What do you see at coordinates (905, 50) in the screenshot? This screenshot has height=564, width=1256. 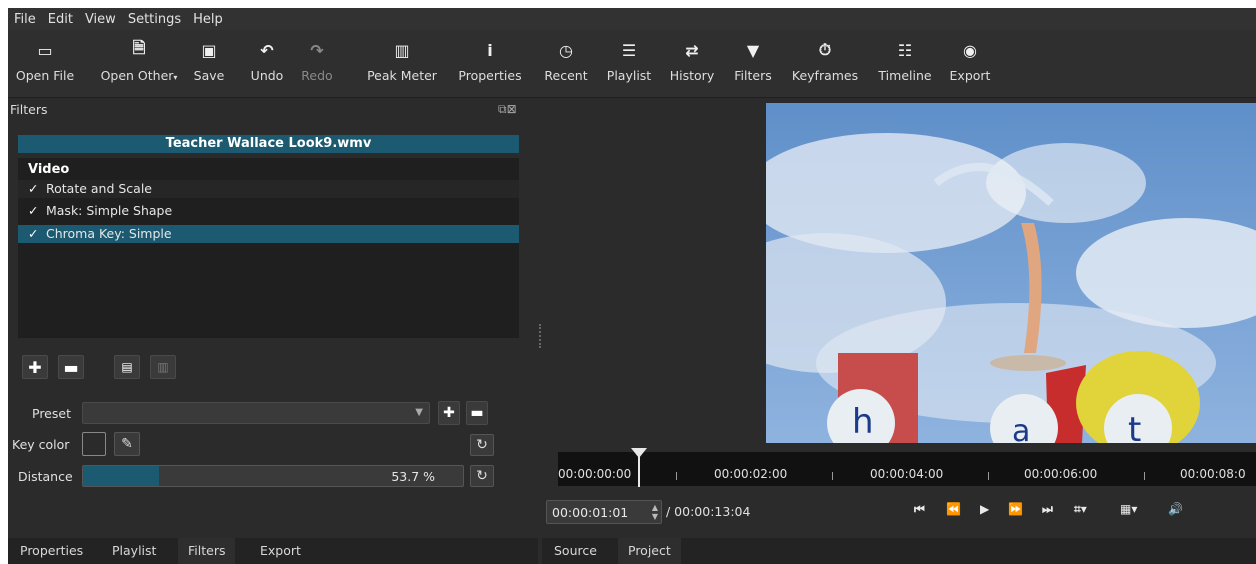 I see `timeline-icon: ☷` at bounding box center [905, 50].